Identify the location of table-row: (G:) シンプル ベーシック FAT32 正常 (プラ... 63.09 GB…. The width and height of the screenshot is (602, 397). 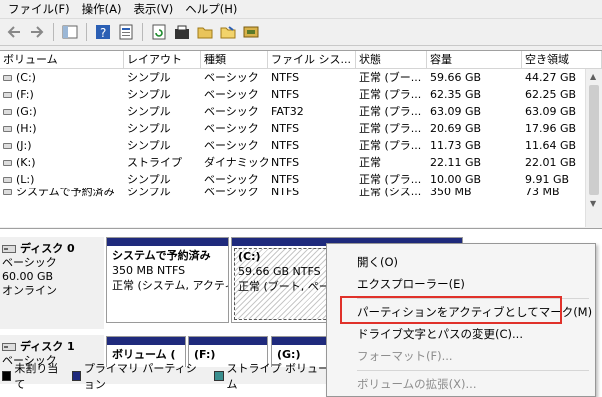
(301, 111).